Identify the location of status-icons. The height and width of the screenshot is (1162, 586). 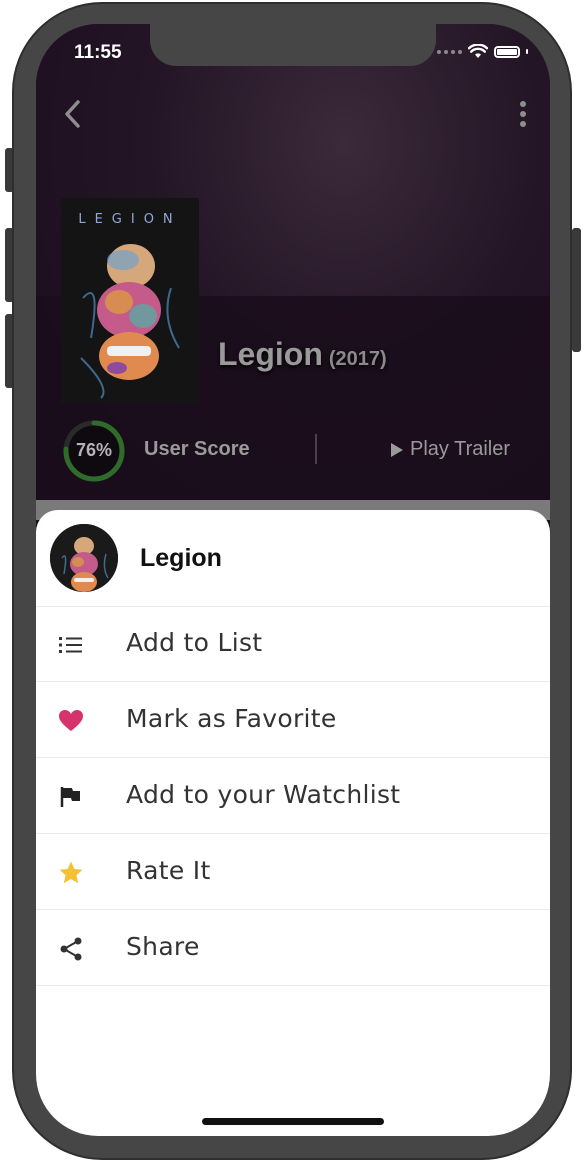
(482, 51).